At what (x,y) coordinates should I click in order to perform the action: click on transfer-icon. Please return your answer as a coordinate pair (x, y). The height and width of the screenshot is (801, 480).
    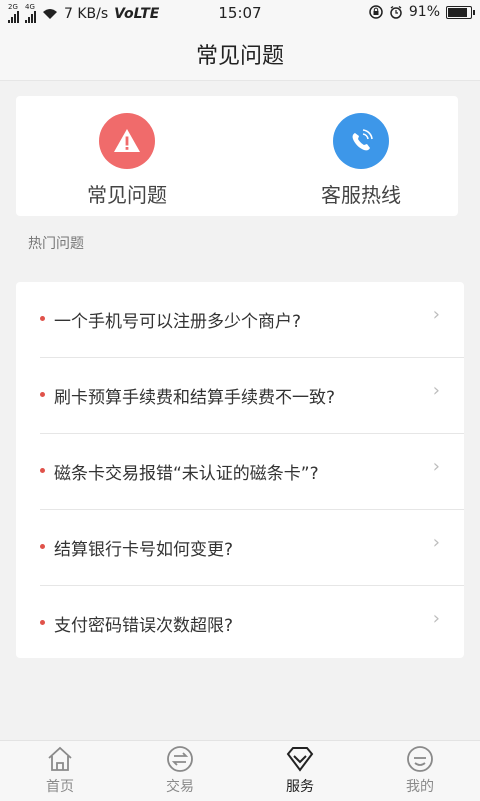
    Looking at the image, I should click on (180, 759).